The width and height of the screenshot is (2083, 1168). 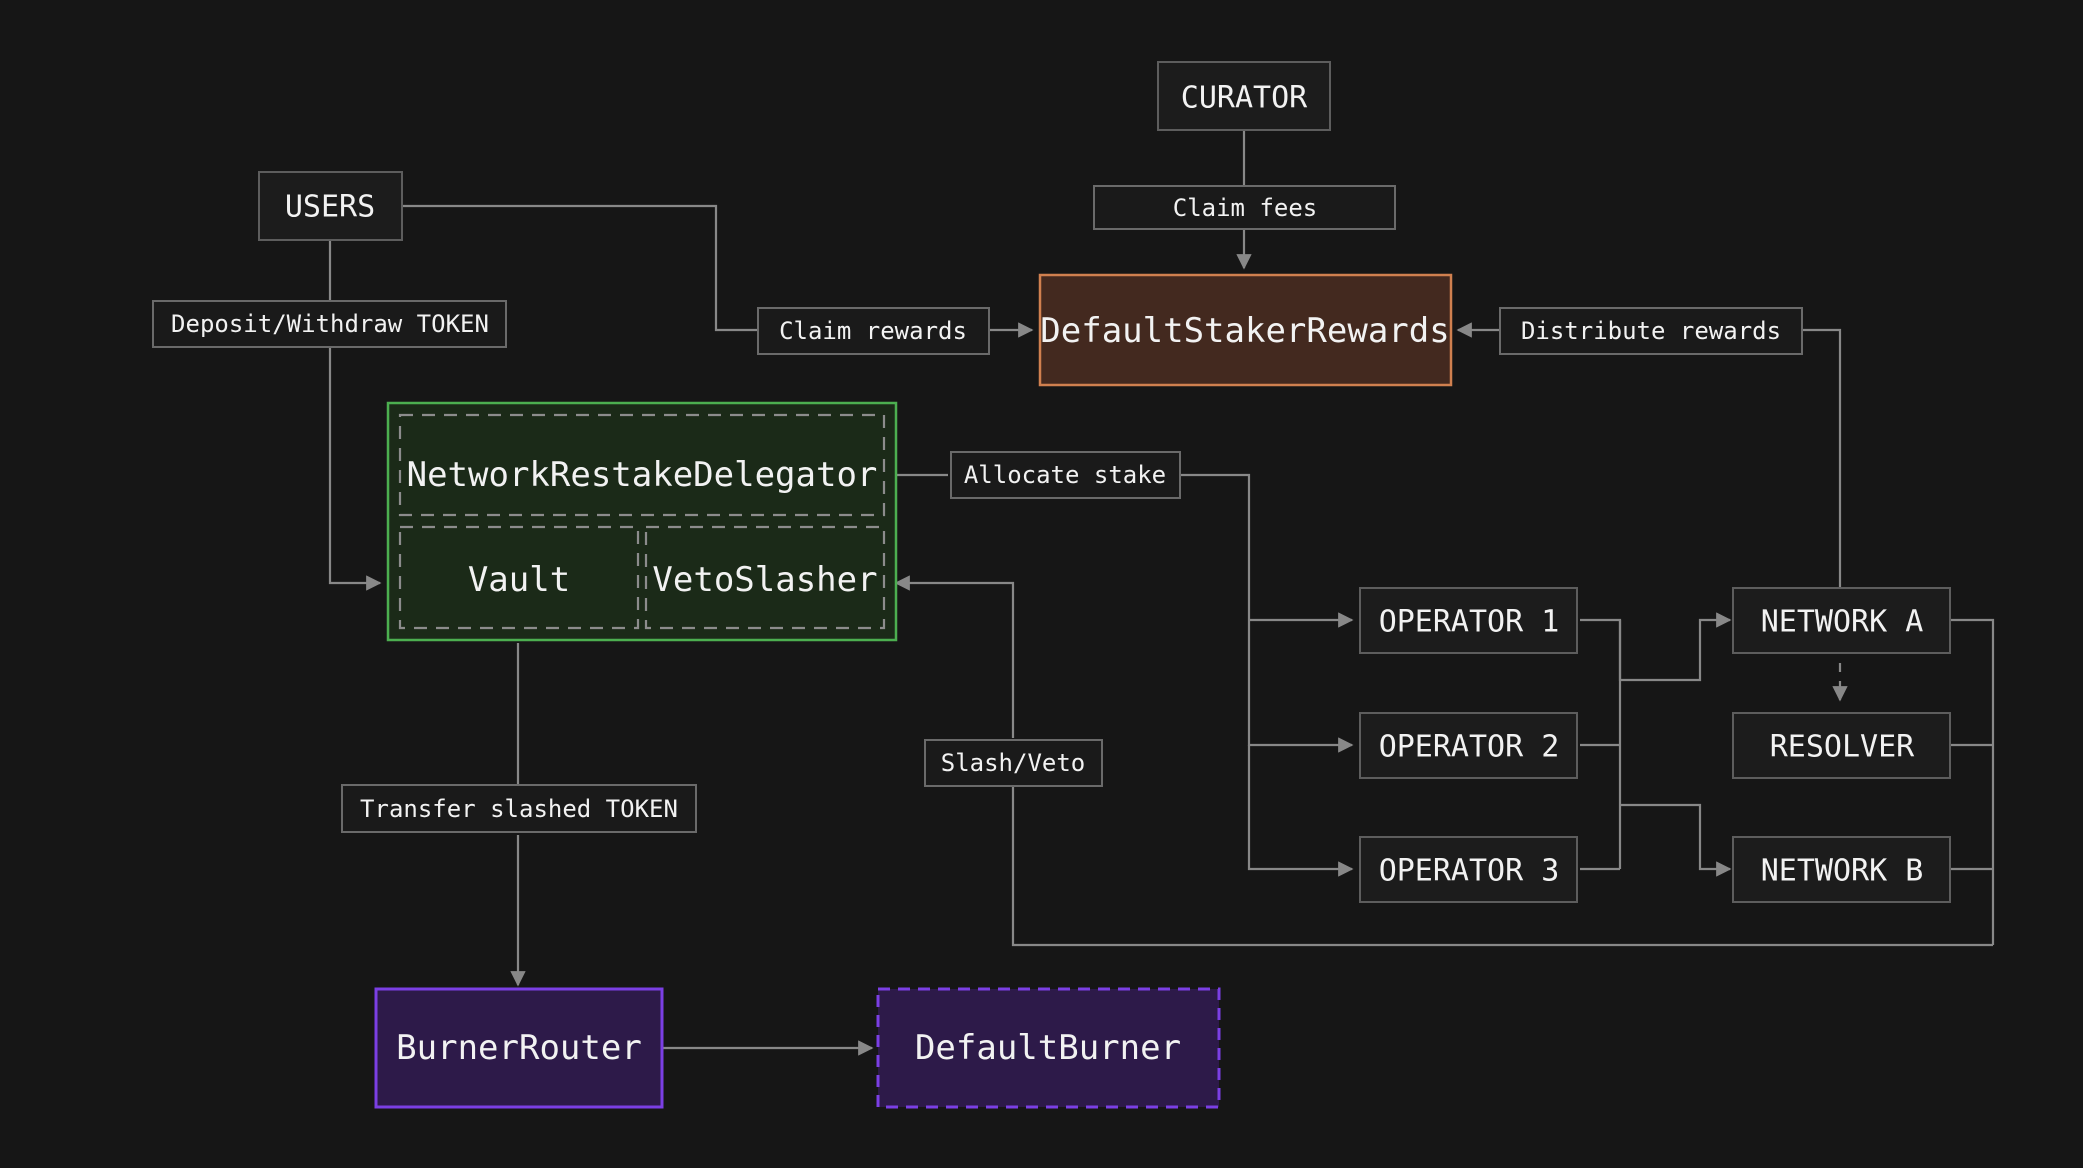 I want to click on operator-3-label: OPERATOR 3, so click(x=1469, y=871).